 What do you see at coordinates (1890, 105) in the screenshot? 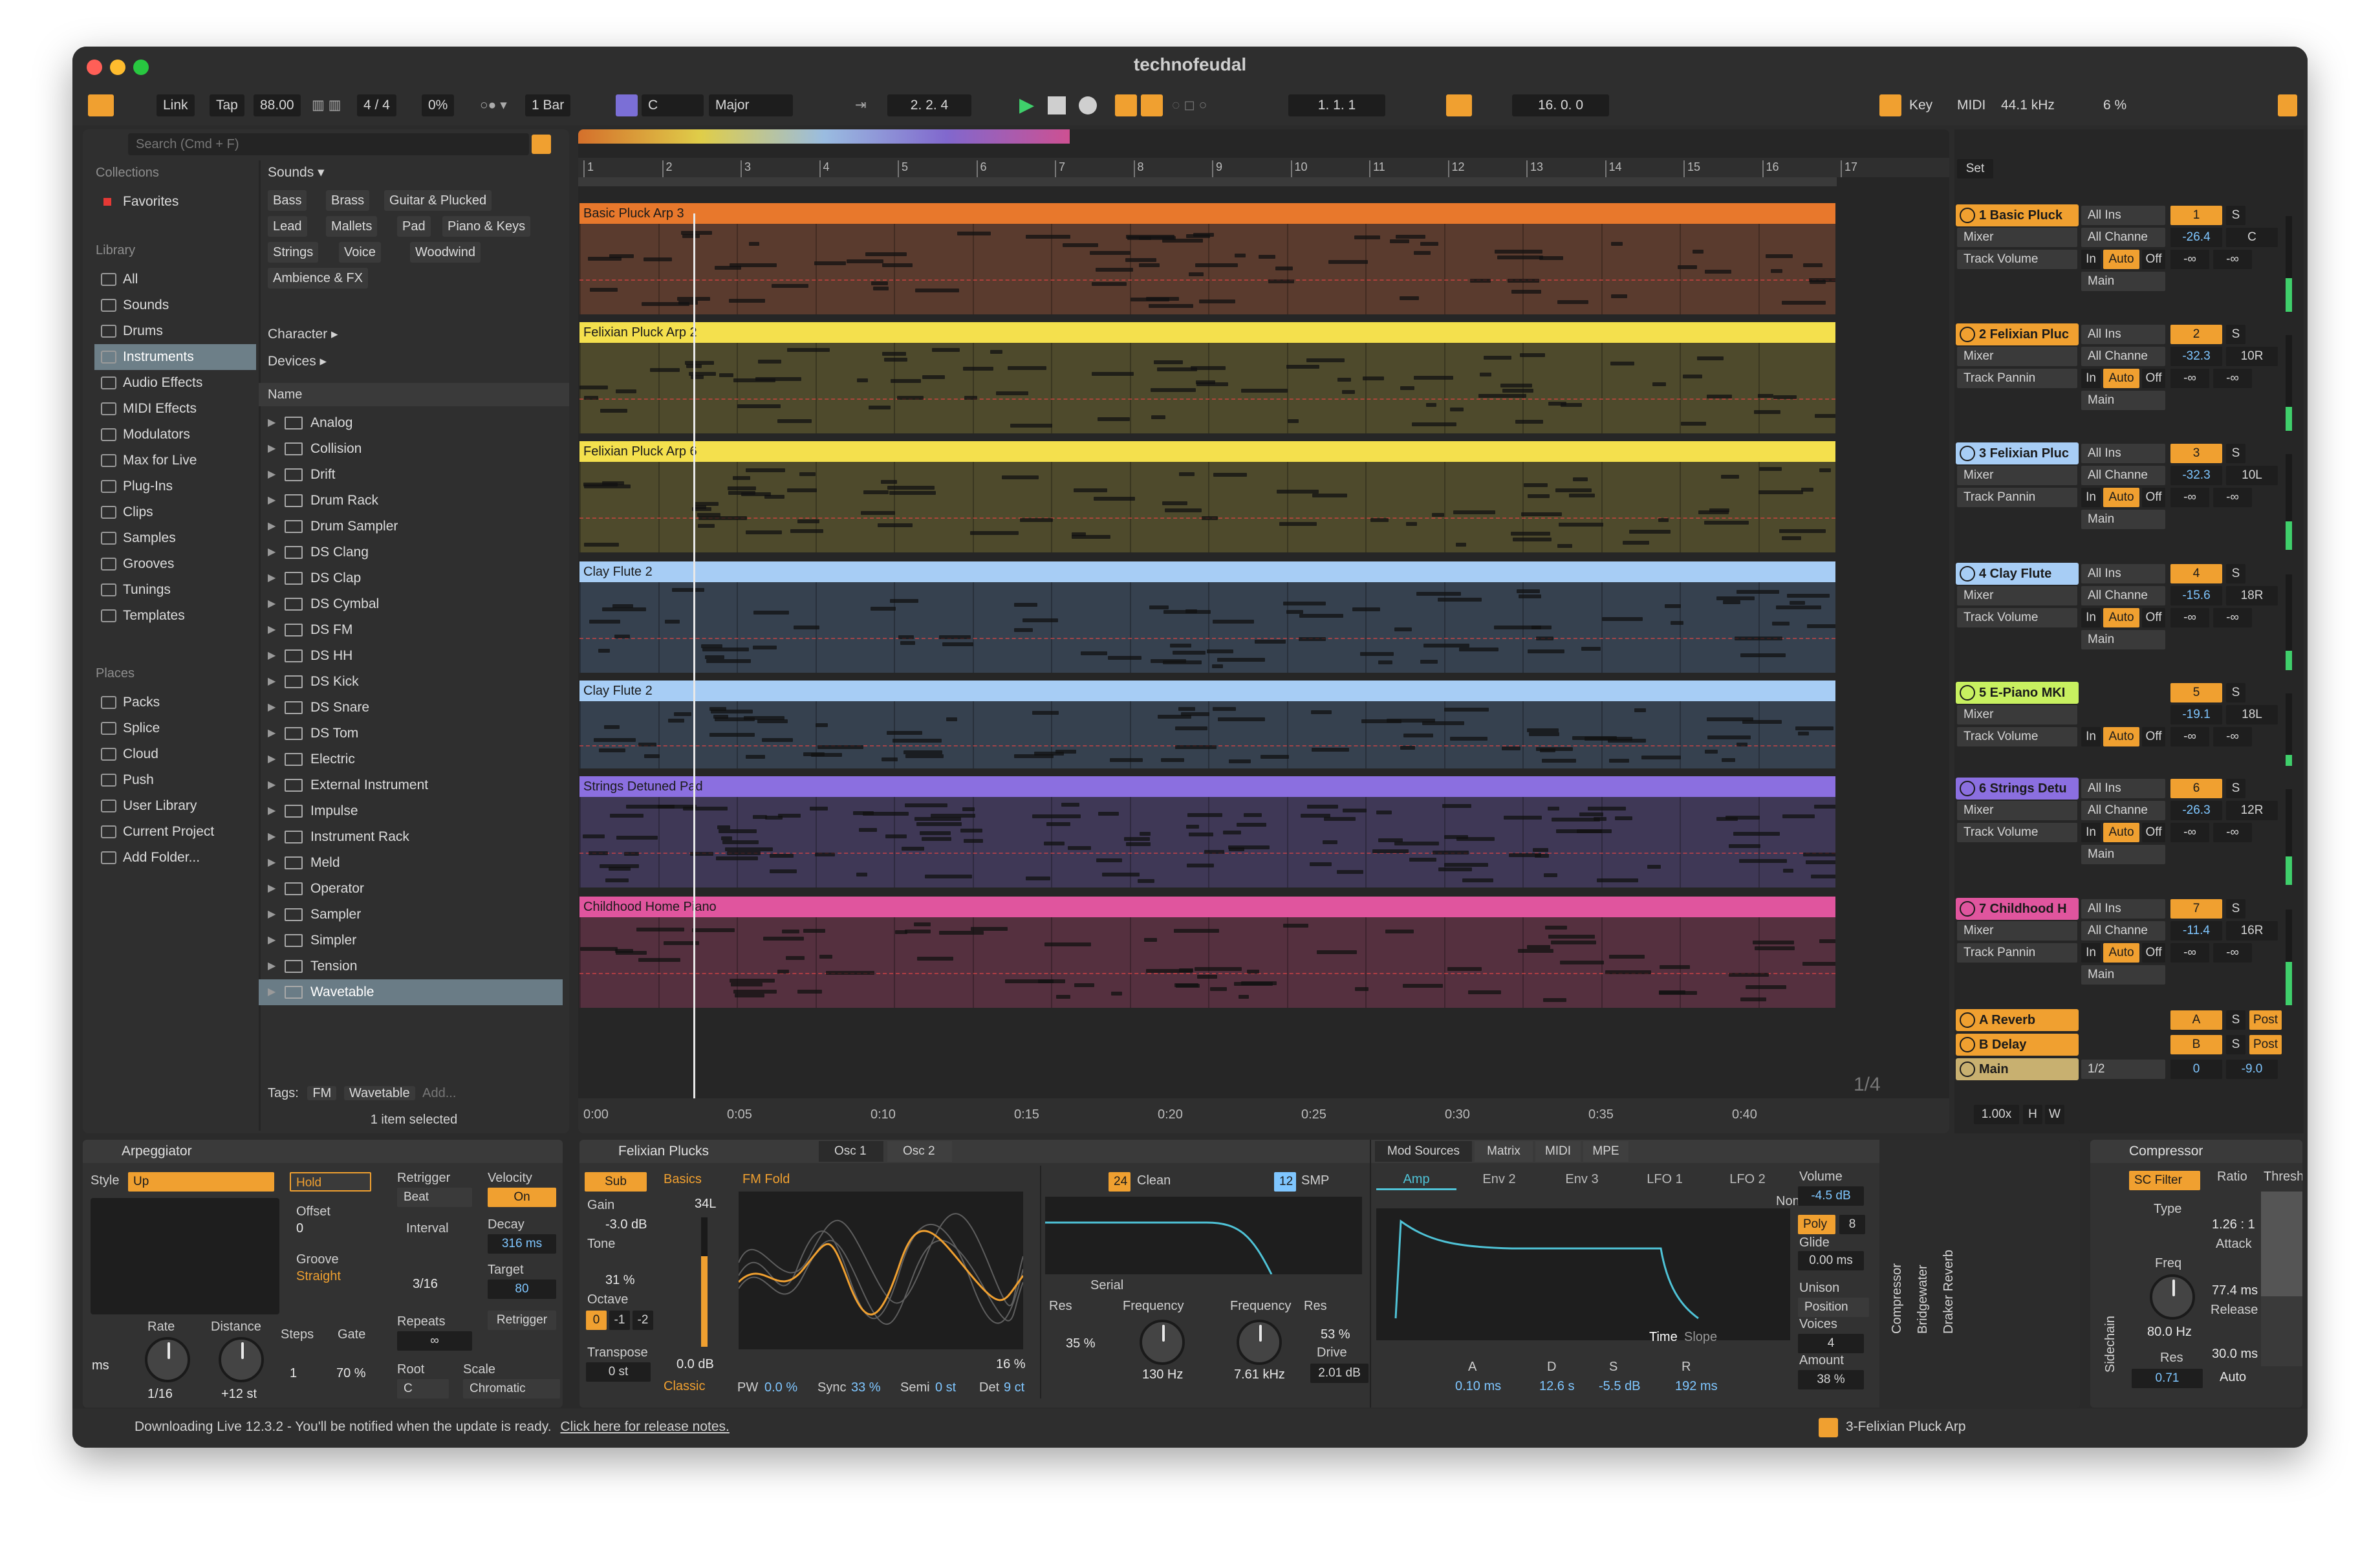
I see `piano-icon` at bounding box center [1890, 105].